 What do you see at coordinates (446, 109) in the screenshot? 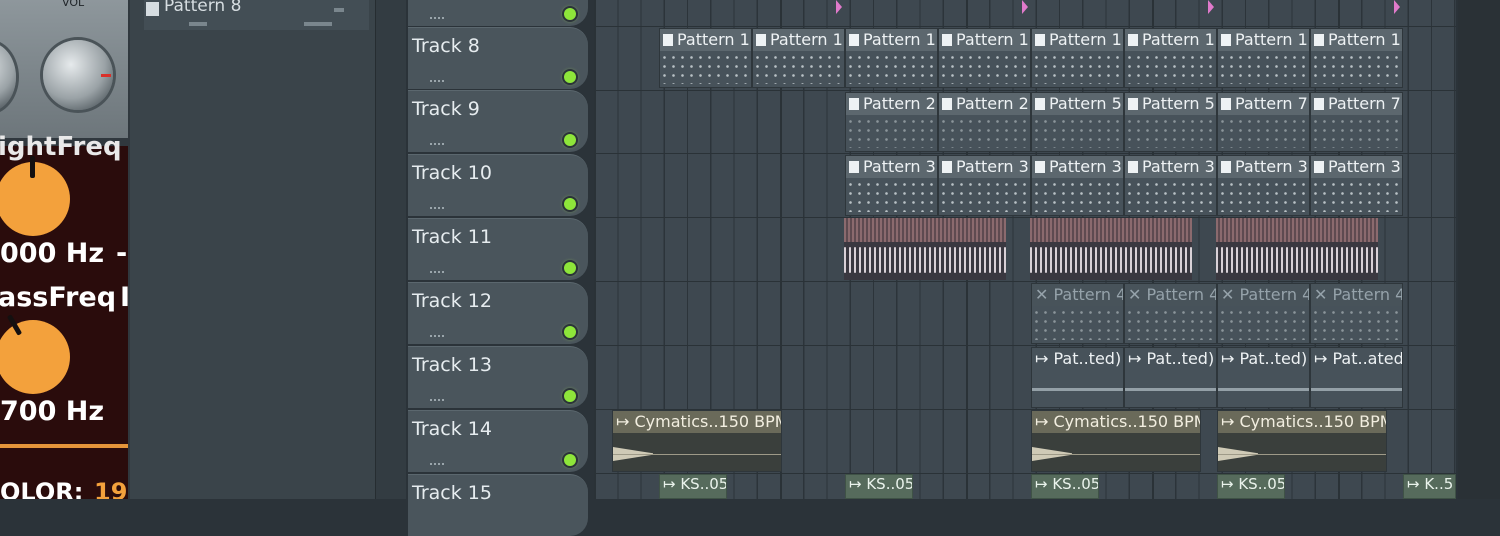
I see `track-name: Track 9` at bounding box center [446, 109].